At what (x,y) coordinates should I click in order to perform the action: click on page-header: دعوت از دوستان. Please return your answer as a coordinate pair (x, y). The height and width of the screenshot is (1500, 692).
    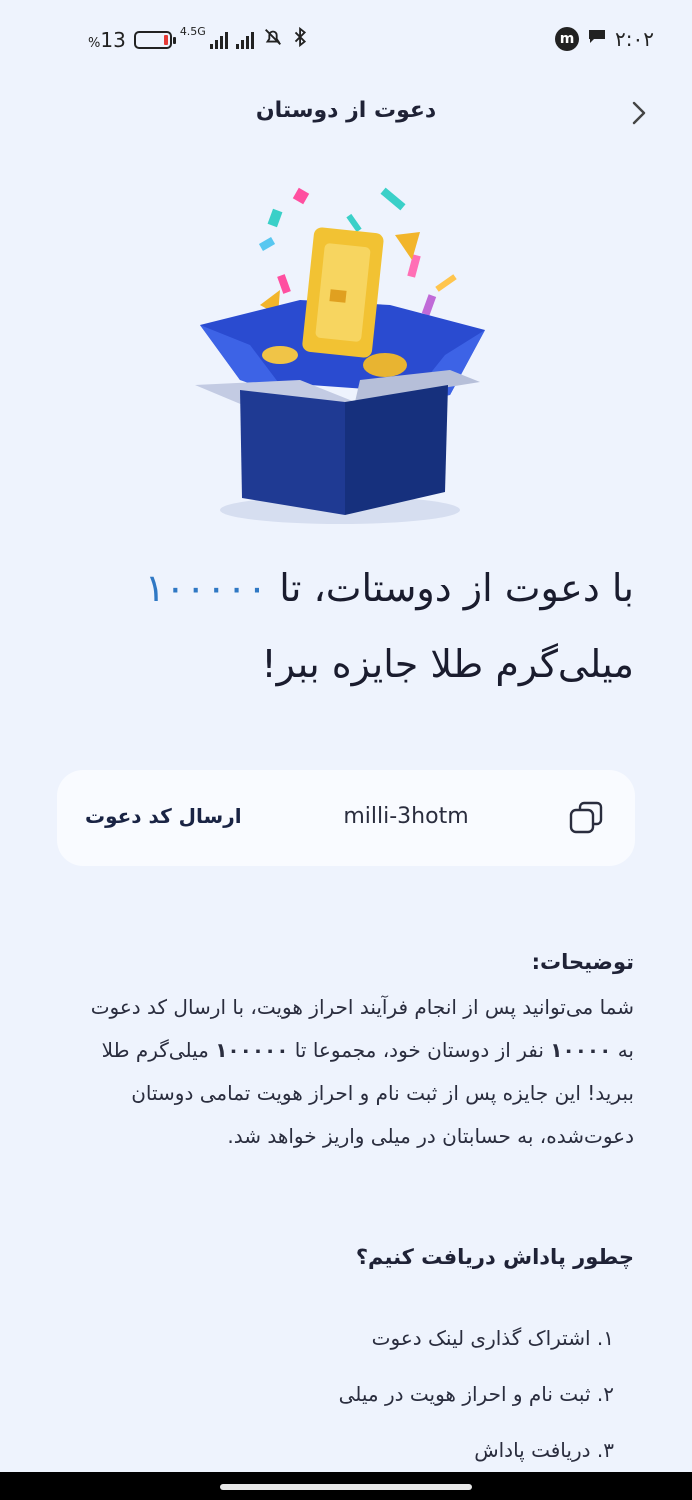
    Looking at the image, I should click on (346, 113).